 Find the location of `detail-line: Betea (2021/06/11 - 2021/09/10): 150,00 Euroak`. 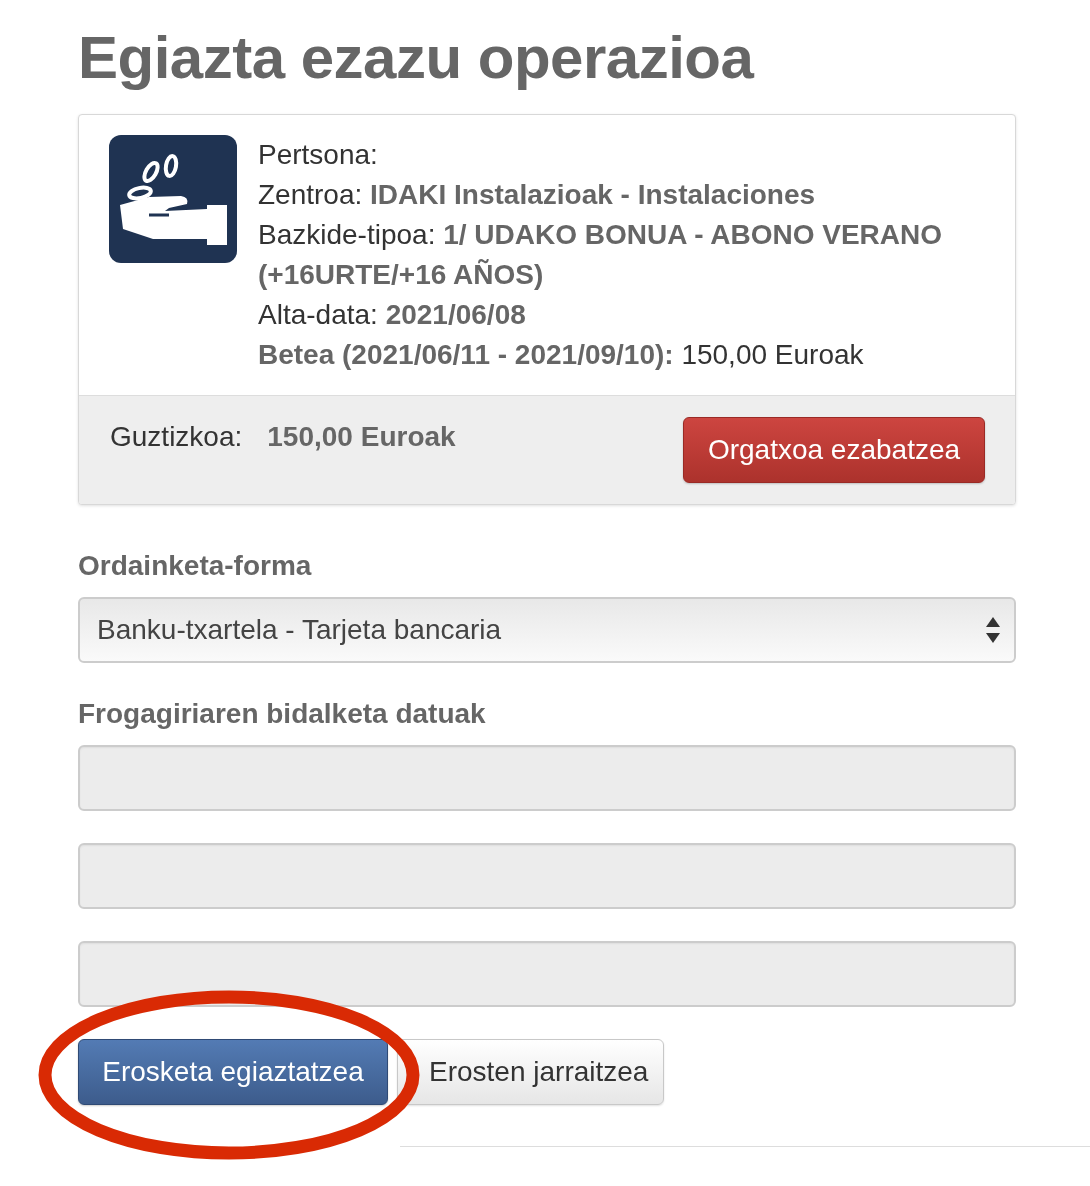

detail-line: Betea (2021/06/11 - 2021/09/10): 150,00 Euroak is located at coordinates (561, 355).